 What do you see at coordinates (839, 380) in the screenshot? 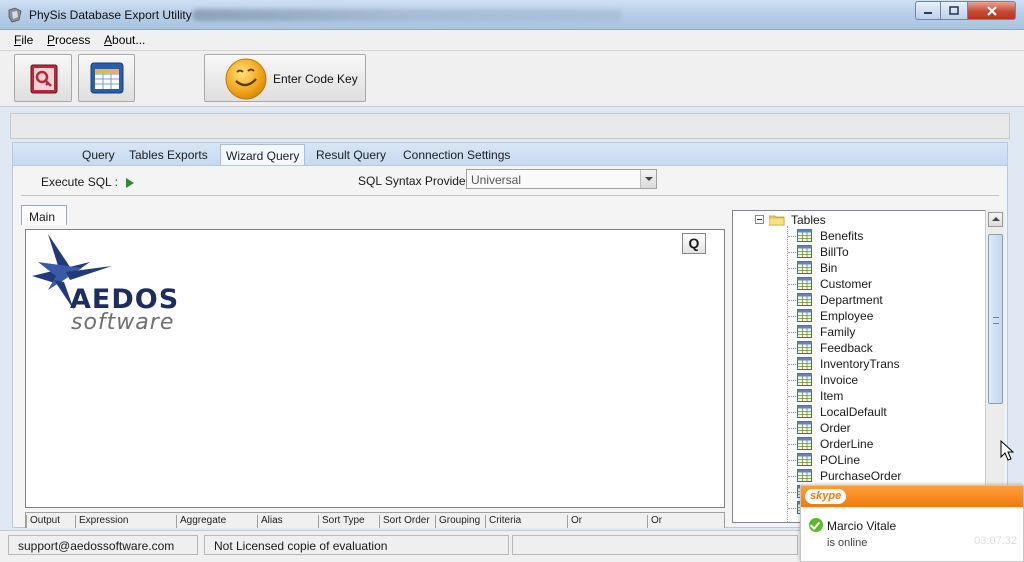
I see `tree-node-label: Invoice` at bounding box center [839, 380].